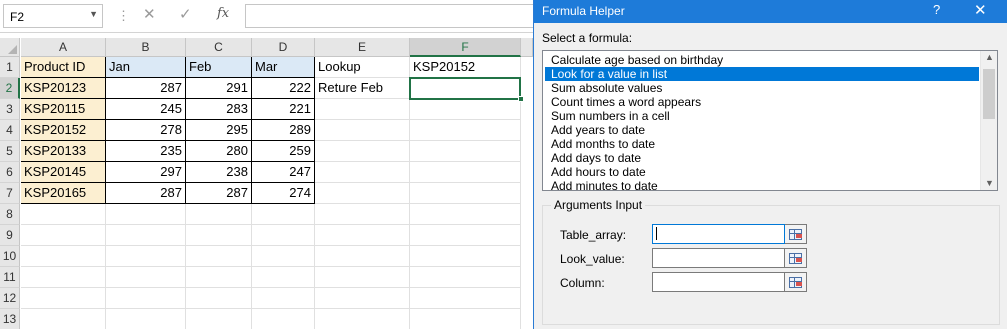 This screenshot has height=329, width=1007. Describe the element at coordinates (465, 193) in the screenshot. I see `cell-f7` at that location.